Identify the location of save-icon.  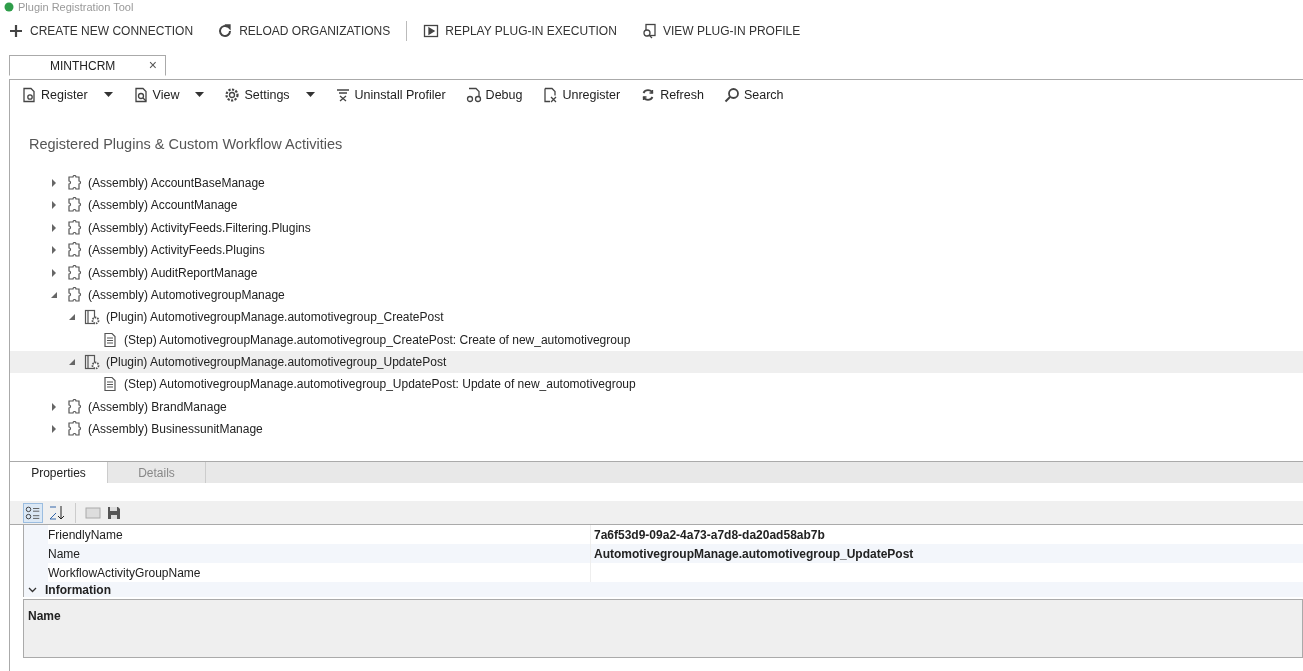
(114, 512).